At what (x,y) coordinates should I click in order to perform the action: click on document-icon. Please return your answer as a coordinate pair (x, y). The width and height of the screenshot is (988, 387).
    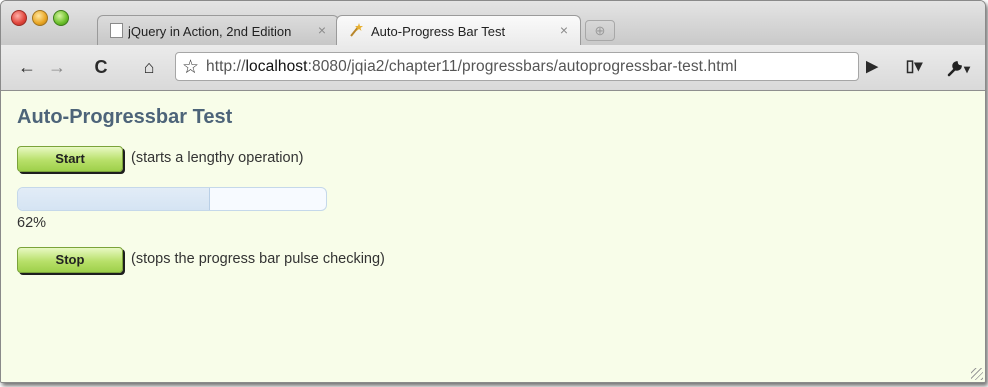
    Looking at the image, I should click on (116, 30).